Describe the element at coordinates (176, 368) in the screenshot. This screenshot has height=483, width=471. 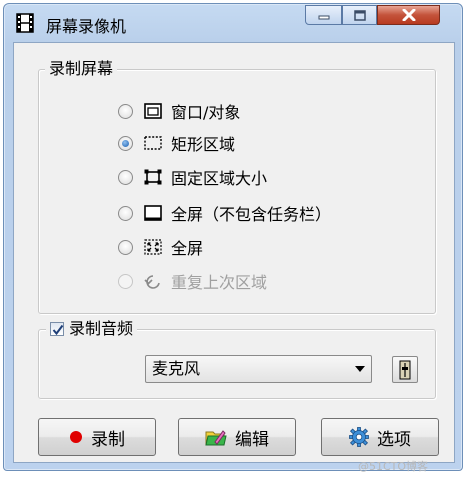
I see `audio-device-value: 麦克风` at that location.